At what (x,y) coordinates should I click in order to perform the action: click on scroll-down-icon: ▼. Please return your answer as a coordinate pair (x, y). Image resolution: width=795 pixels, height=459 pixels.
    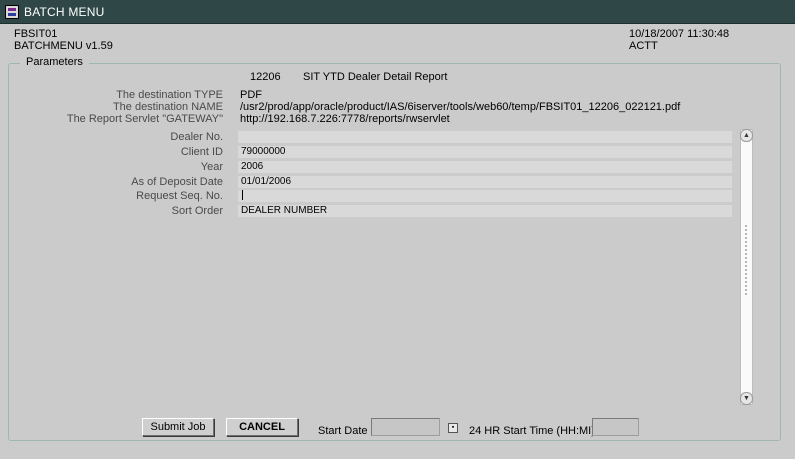
    Looking at the image, I should click on (746, 398).